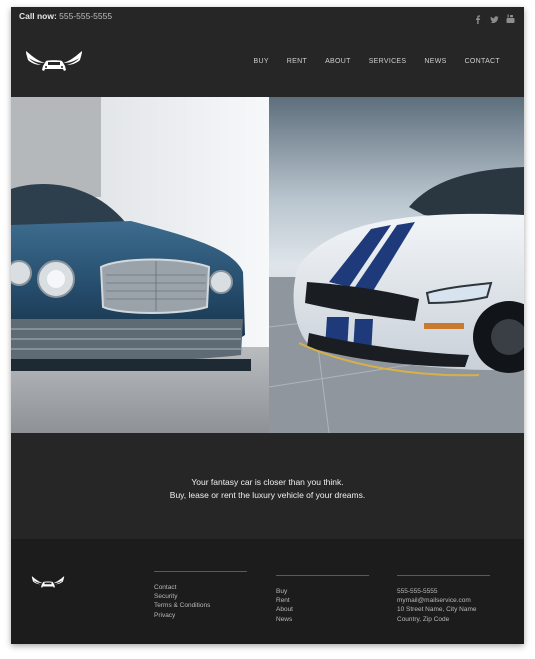 The image size is (535, 659). I want to click on youtube-icon, so click(510, 17).